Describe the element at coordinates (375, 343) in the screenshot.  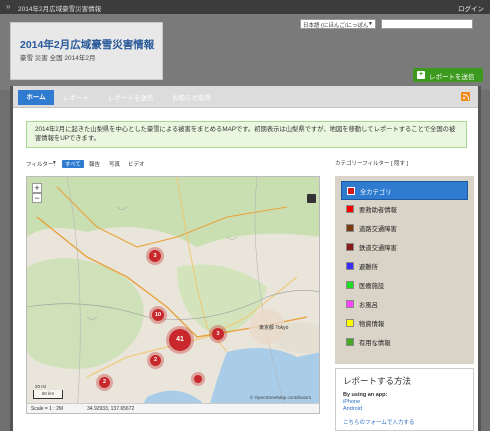
I see `category-label: 有用な情報` at that location.